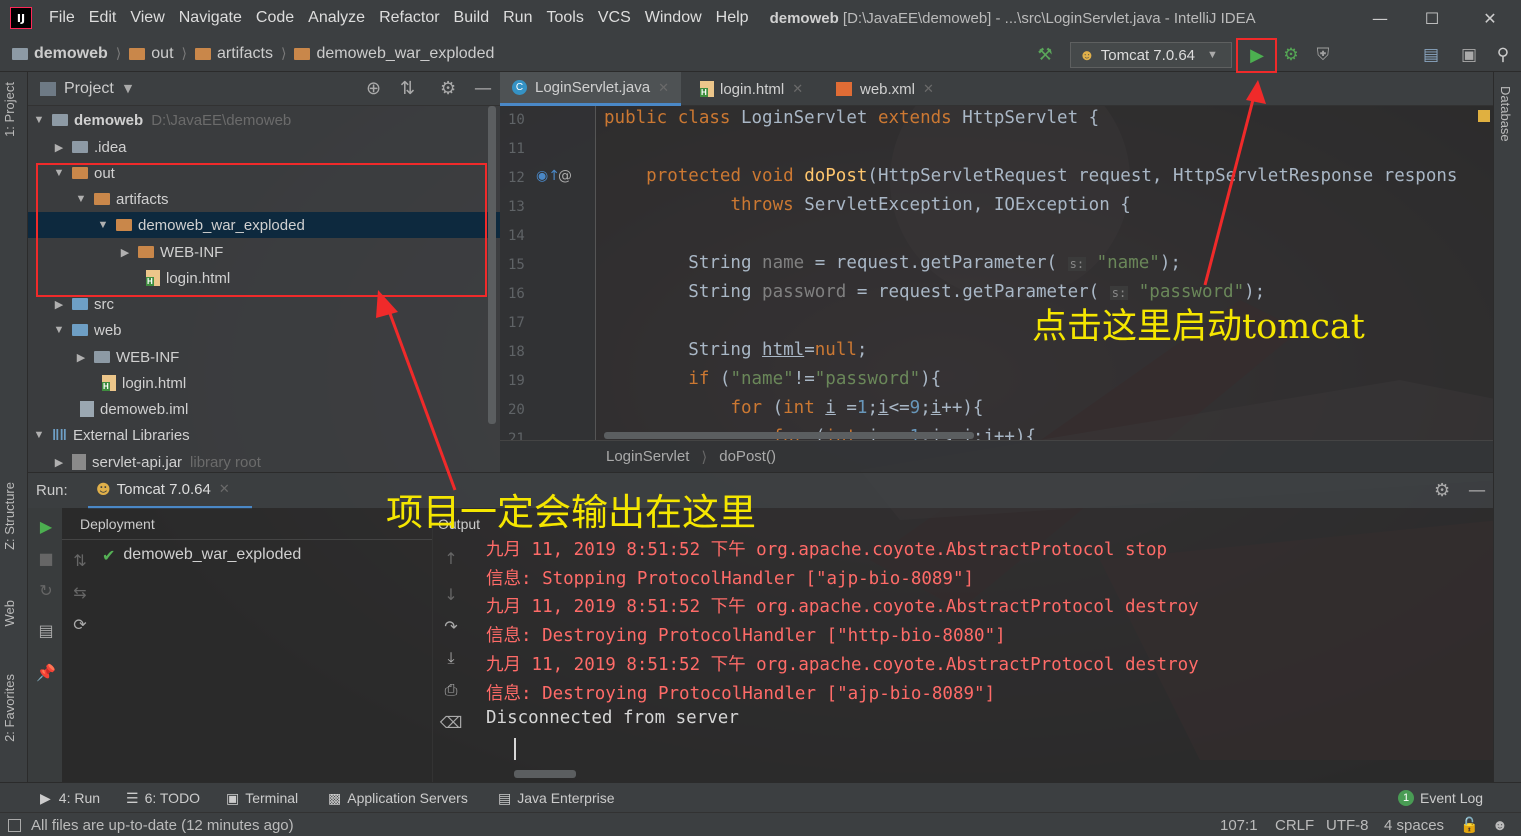  Describe the element at coordinates (264, 330) in the screenshot. I see `tree-item-web: ▼ web` at that location.